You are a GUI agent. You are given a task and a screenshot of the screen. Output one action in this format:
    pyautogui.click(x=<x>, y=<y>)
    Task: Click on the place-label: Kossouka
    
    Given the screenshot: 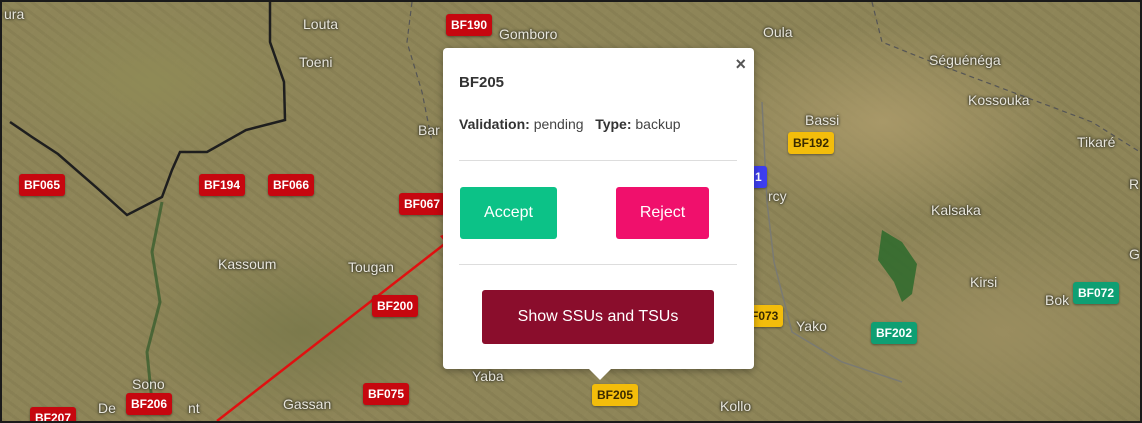 What is the action you would take?
    pyautogui.click(x=999, y=100)
    